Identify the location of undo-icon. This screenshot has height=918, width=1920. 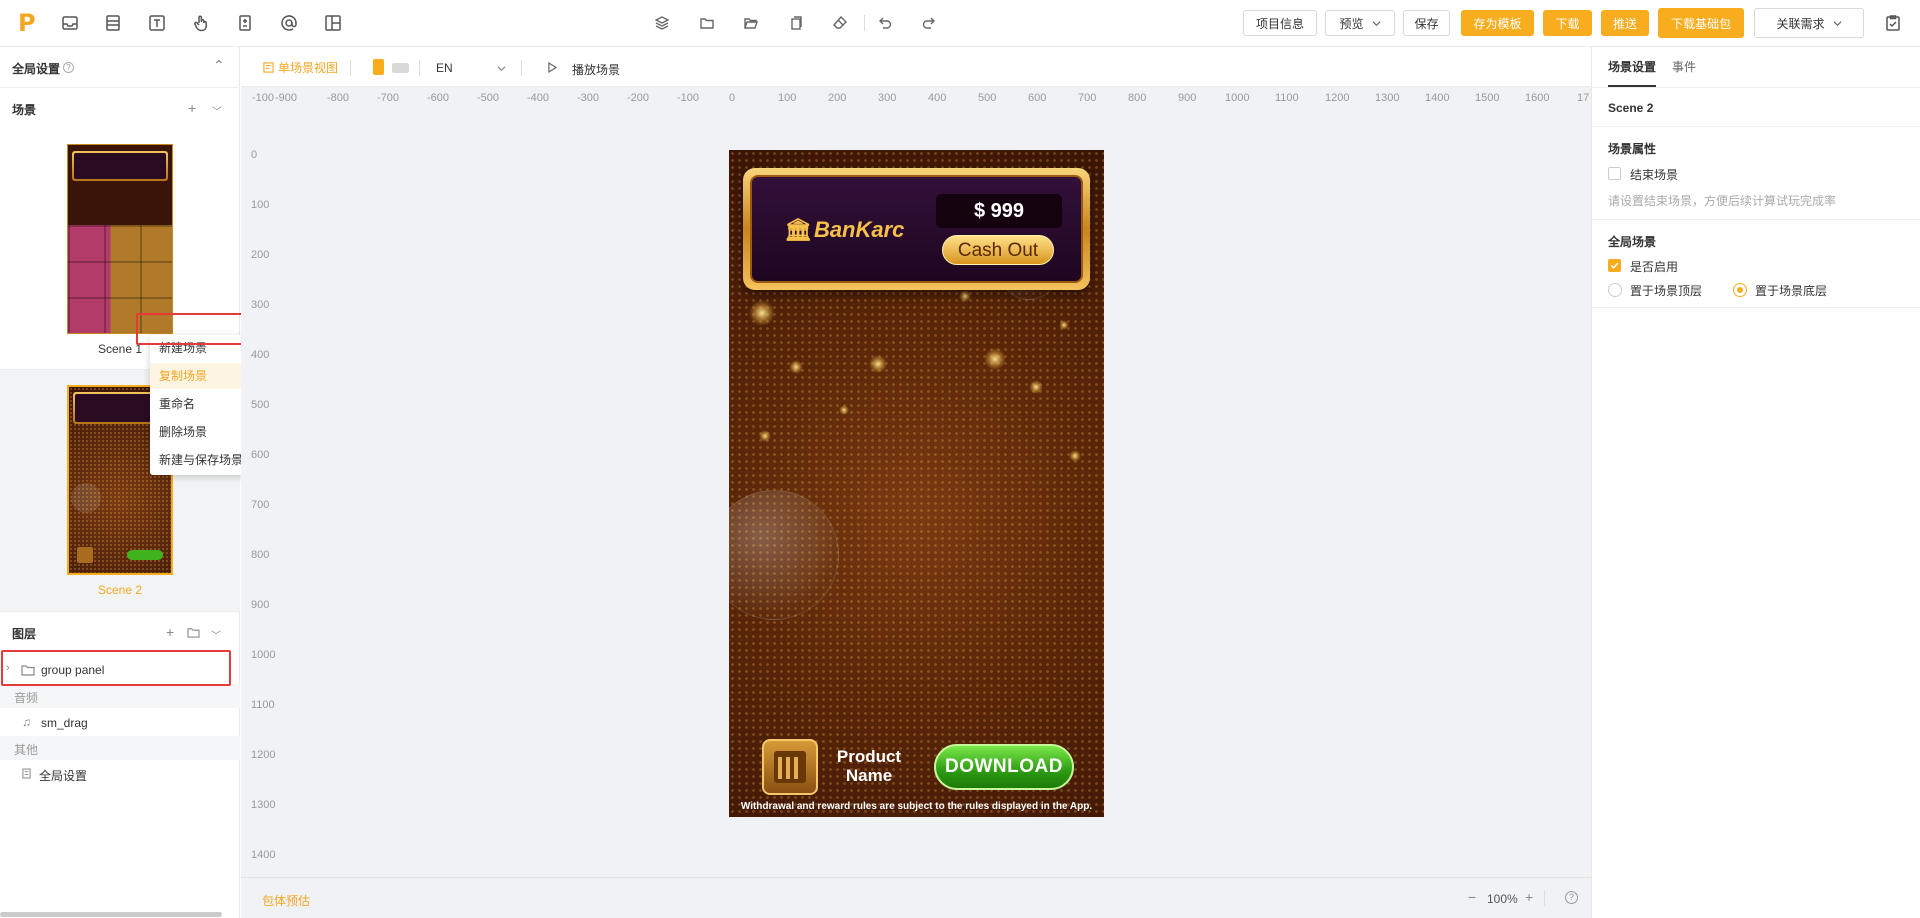
(885, 23).